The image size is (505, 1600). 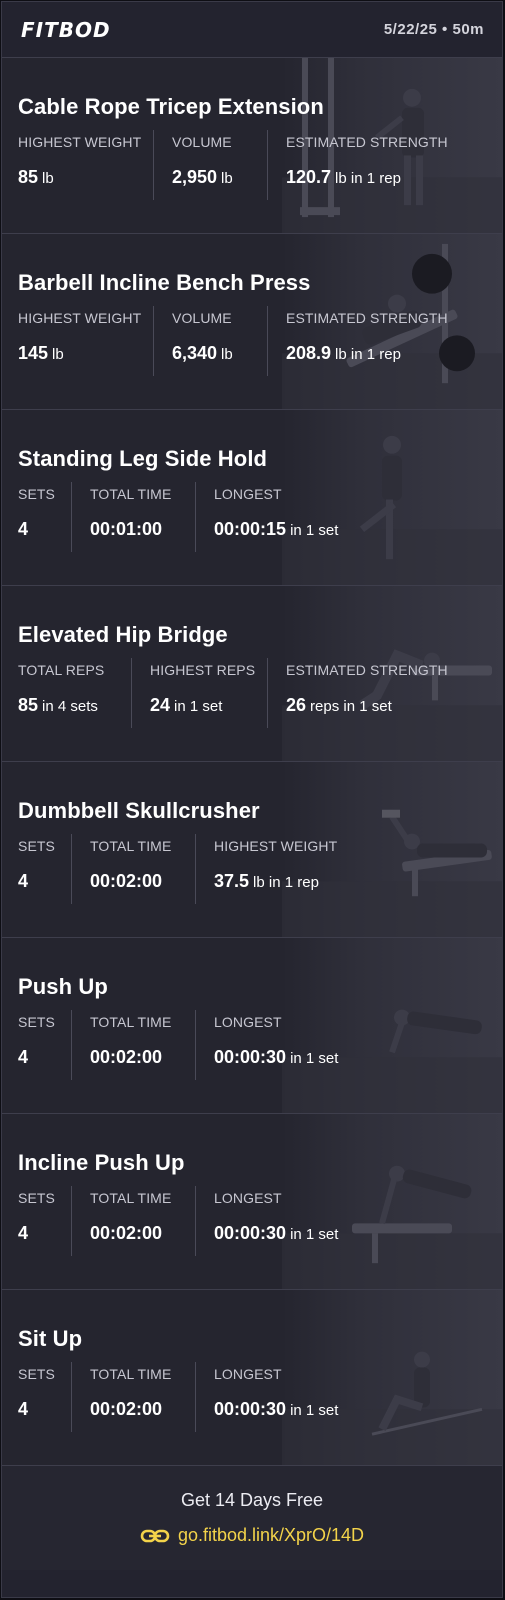 What do you see at coordinates (232, 881) in the screenshot?
I see `stat-number: 37.5` at bounding box center [232, 881].